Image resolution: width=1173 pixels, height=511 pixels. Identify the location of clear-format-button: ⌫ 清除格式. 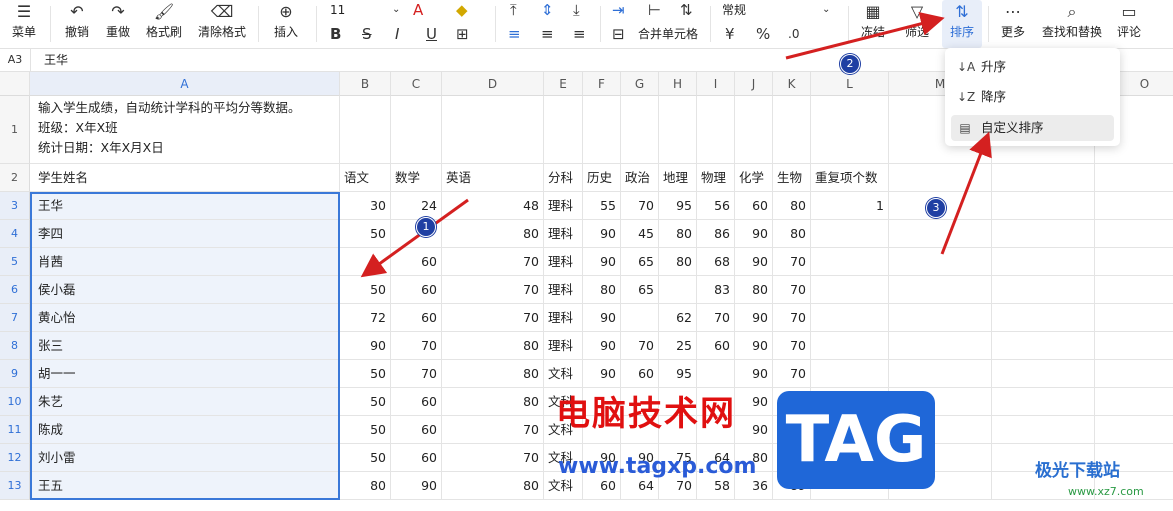
(222, 24).